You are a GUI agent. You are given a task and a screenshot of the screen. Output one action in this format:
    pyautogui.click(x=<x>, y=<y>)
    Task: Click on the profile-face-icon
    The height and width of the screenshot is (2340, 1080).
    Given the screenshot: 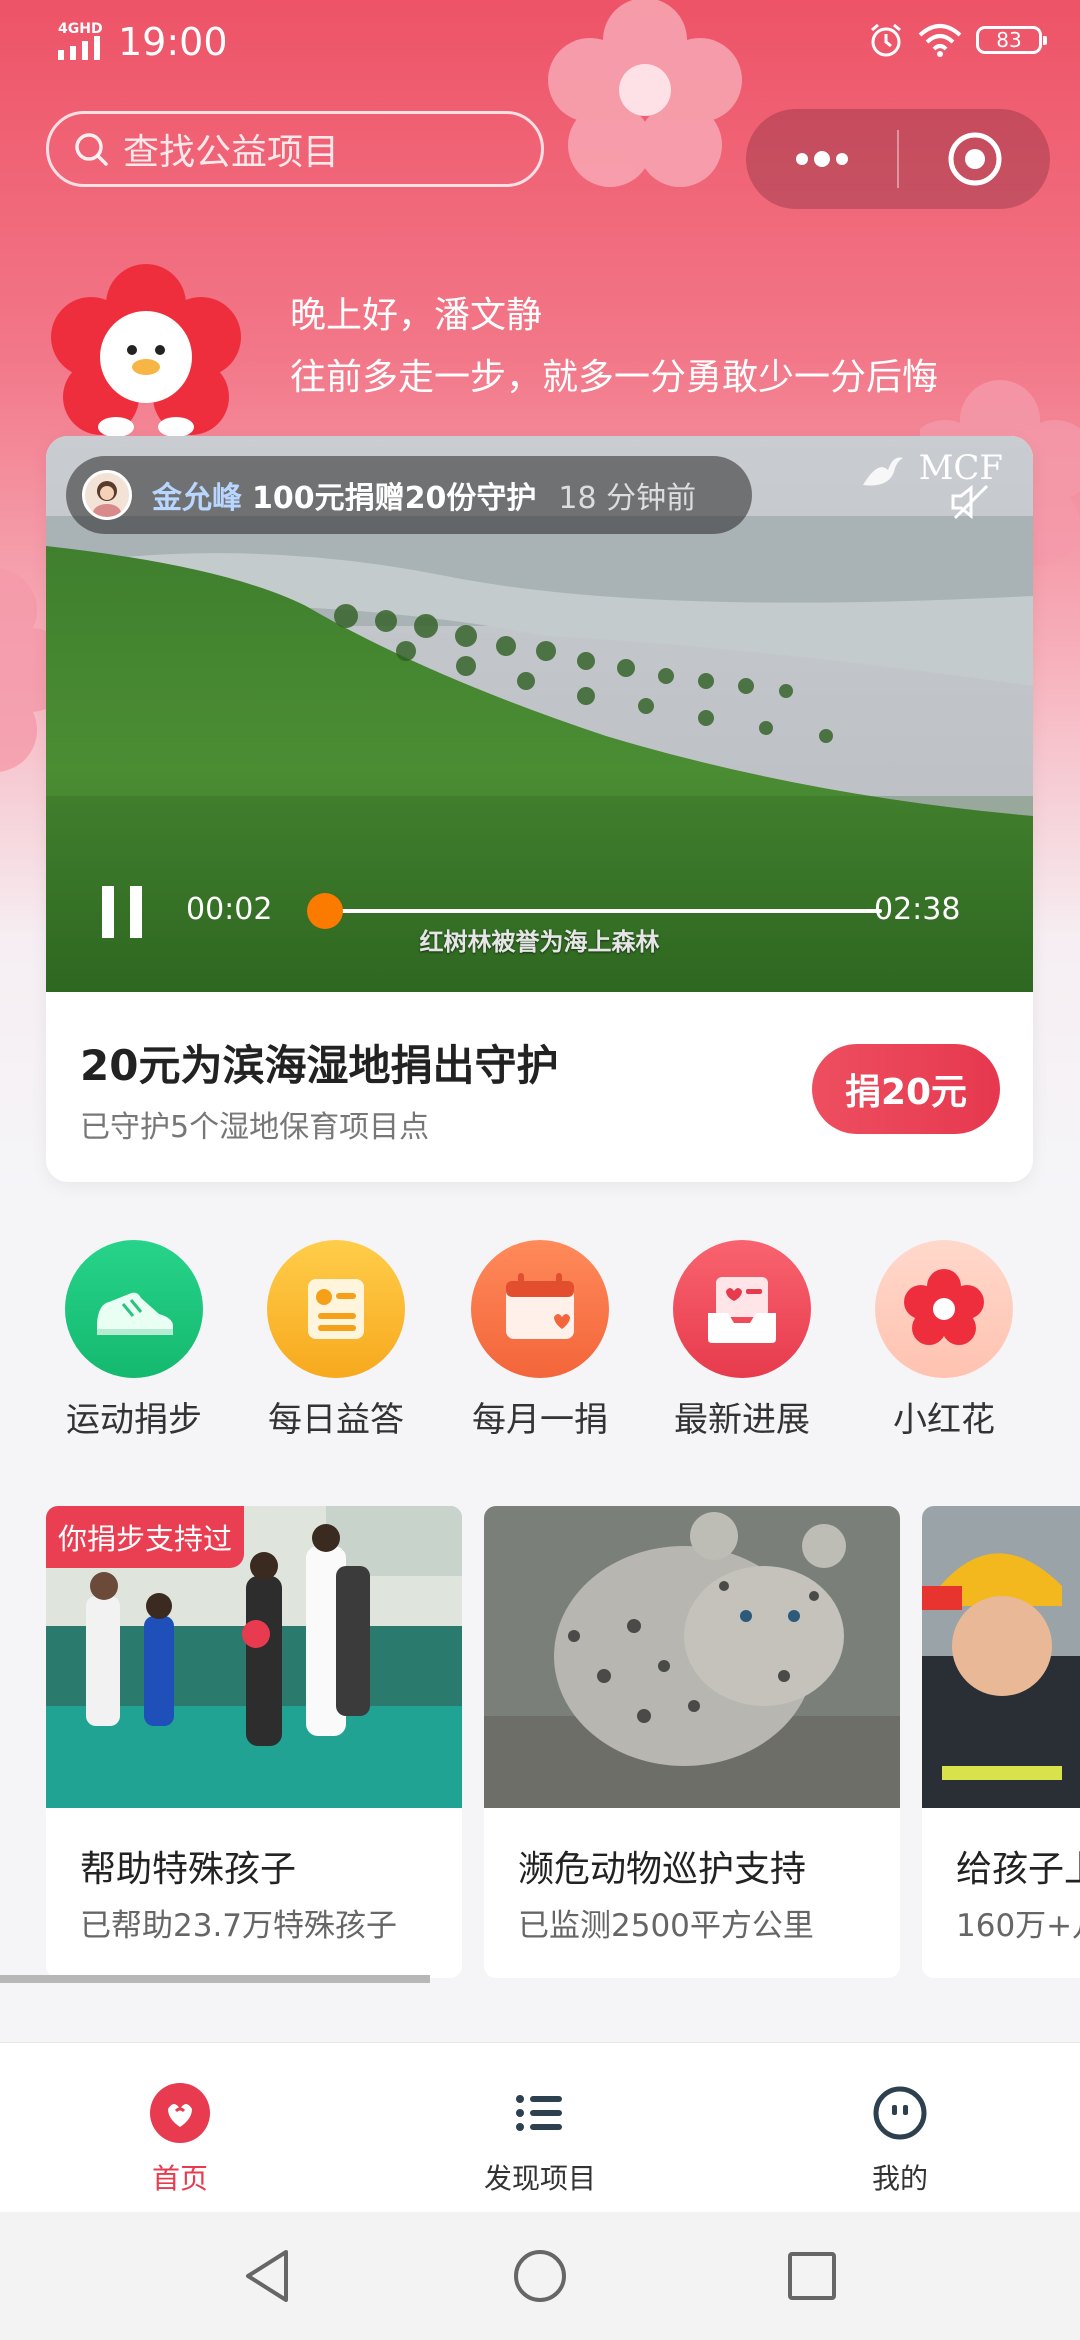 What is the action you would take?
    pyautogui.click(x=900, y=2113)
    